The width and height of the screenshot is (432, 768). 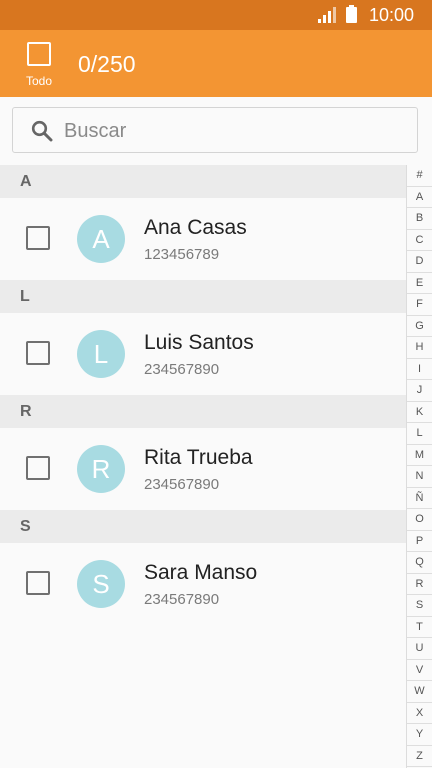 I want to click on contact-name: Luis Santos, so click(x=199, y=342).